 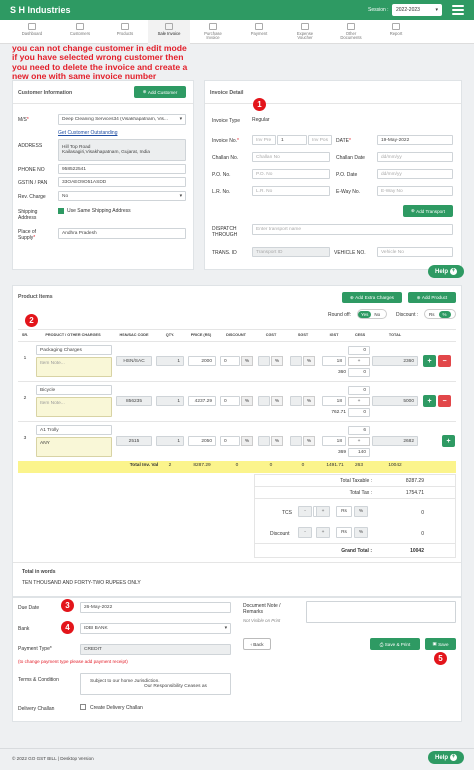 I want to click on add-product-button: ⊕ Add Product, so click(x=432, y=297).